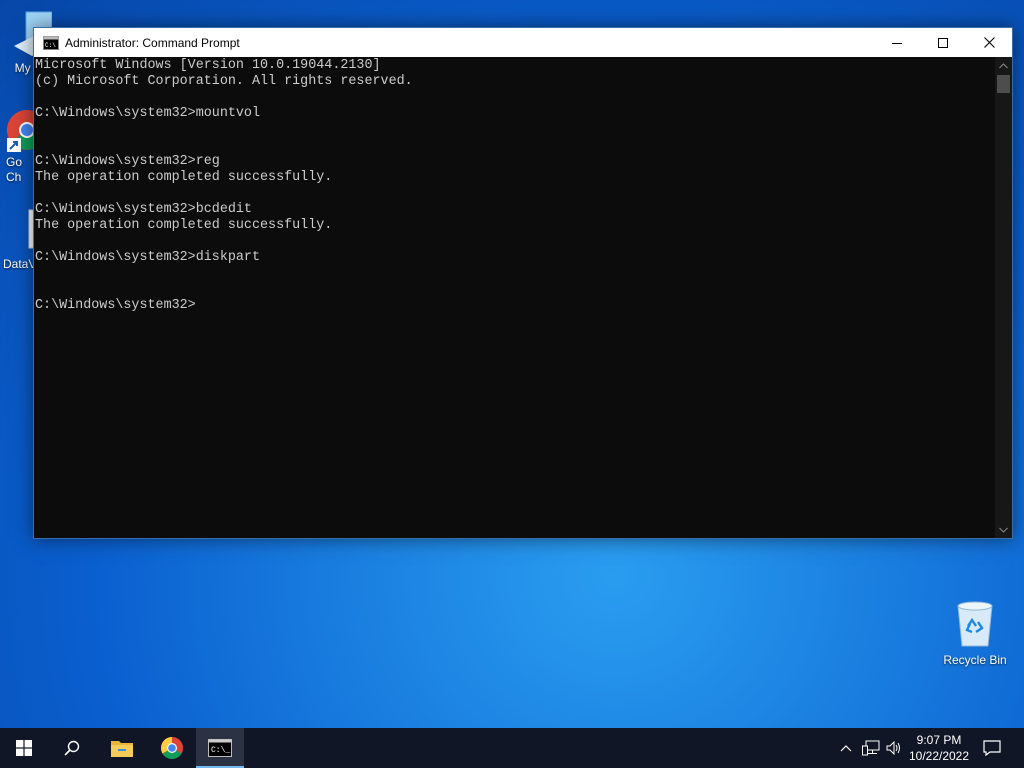 Image resolution: width=1024 pixels, height=768 pixels. What do you see at coordinates (127, 161) in the screenshot?
I see `console-line: C:\Windows\system32>reg` at bounding box center [127, 161].